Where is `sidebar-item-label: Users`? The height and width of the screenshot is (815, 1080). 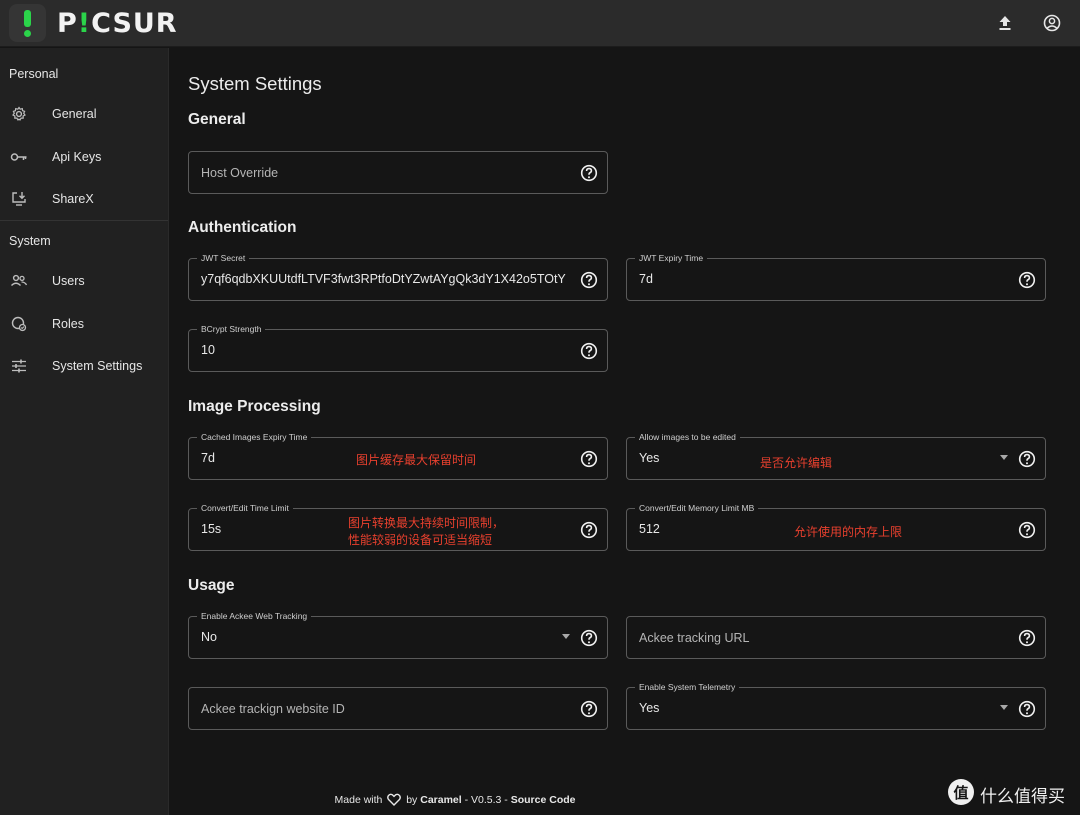
sidebar-item-label: Users is located at coordinates (68, 281).